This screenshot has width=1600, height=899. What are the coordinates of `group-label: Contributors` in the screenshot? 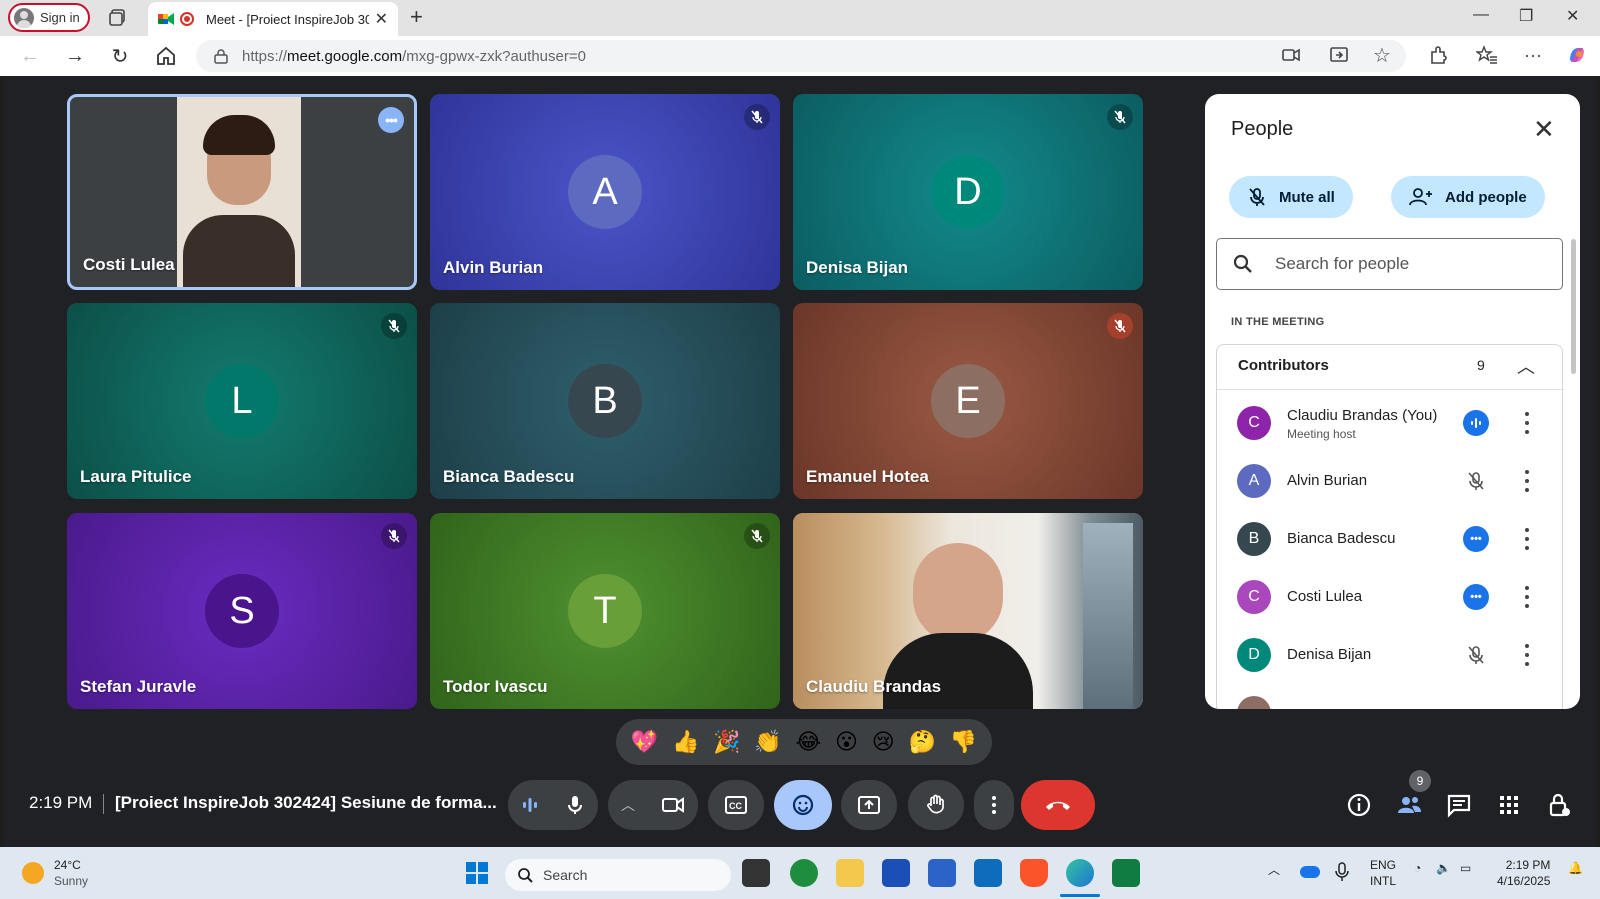 It's located at (1283, 365).